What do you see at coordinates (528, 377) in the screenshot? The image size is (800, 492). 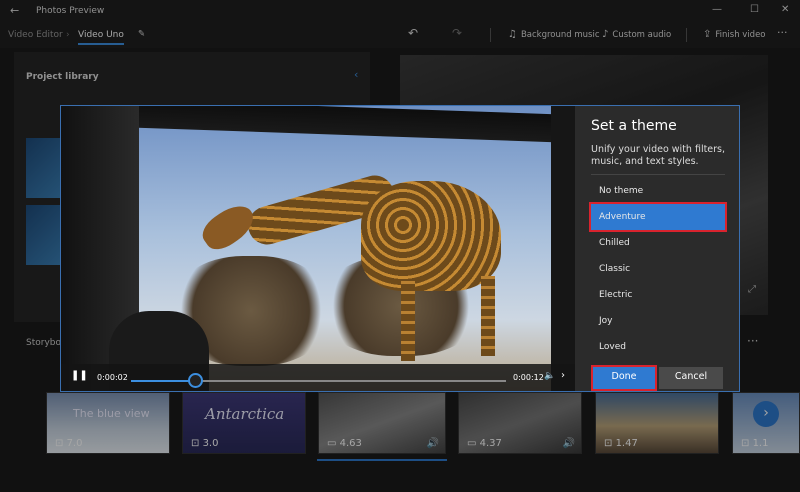 I see `total-time: 0:00:12` at bounding box center [528, 377].